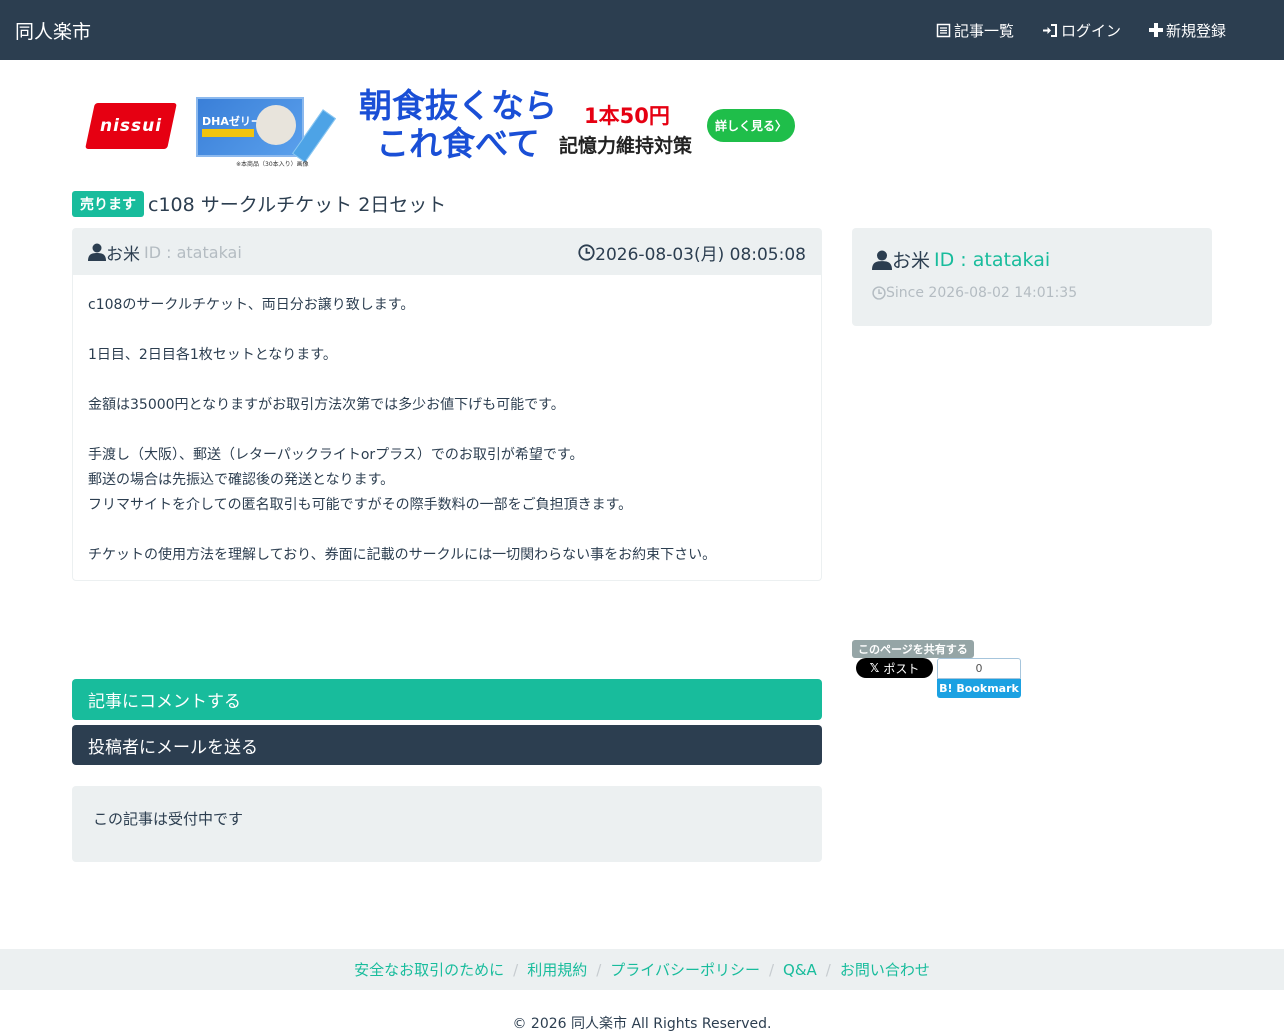  I want to click on author-since: Since 2026-08-02 14:01:35, so click(1032, 293).